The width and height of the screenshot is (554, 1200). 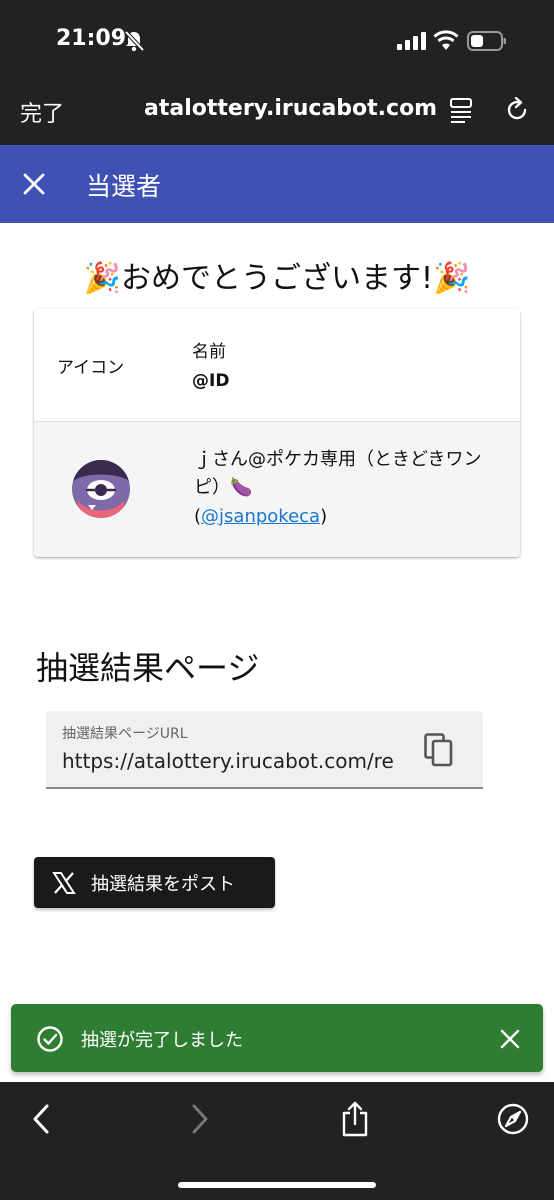 I want to click on id-open-paren: (, so click(x=198, y=516).